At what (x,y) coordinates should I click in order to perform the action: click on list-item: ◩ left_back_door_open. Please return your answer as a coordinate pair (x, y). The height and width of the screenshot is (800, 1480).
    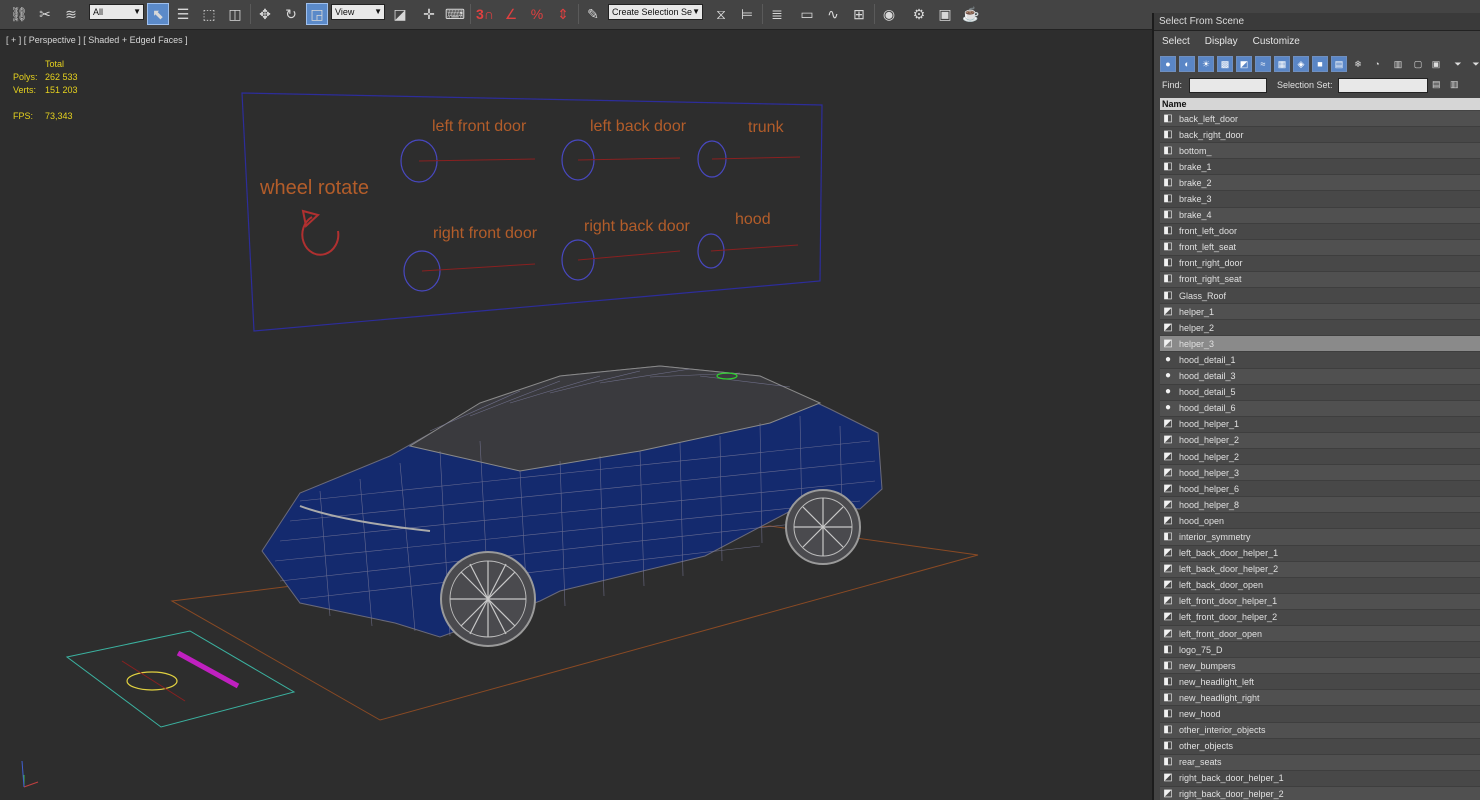
    Looking at the image, I should click on (1320, 585).